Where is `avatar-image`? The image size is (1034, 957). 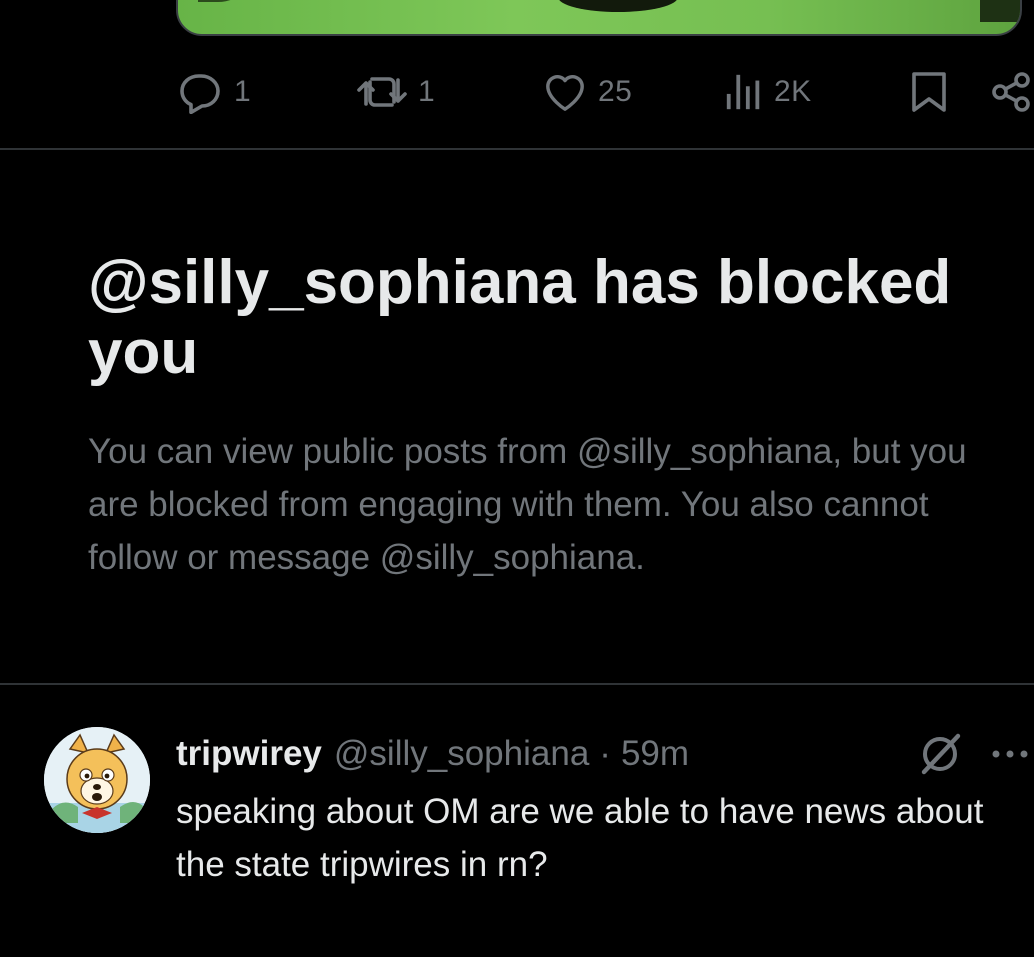
avatar-image is located at coordinates (97, 780).